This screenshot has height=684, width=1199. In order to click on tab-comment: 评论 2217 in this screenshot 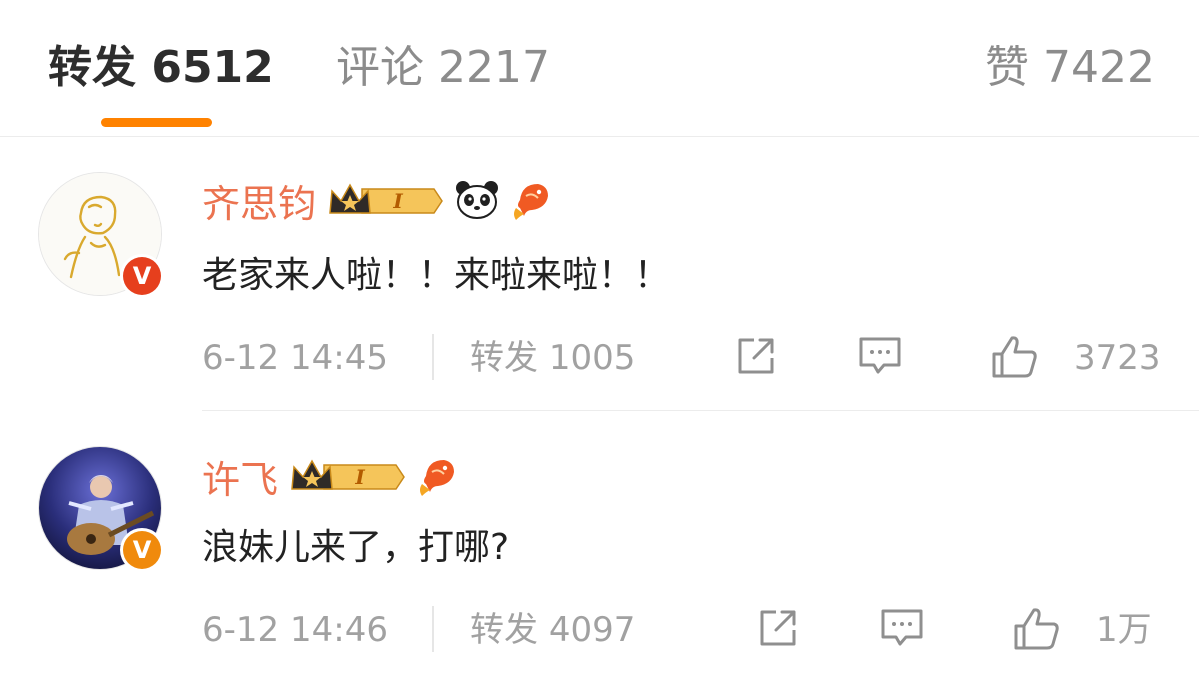, I will do `click(443, 68)`.